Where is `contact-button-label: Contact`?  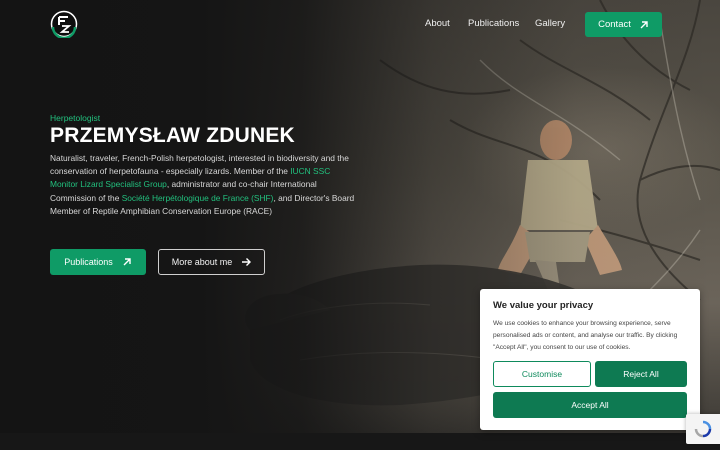 contact-button-label: Contact is located at coordinates (614, 24).